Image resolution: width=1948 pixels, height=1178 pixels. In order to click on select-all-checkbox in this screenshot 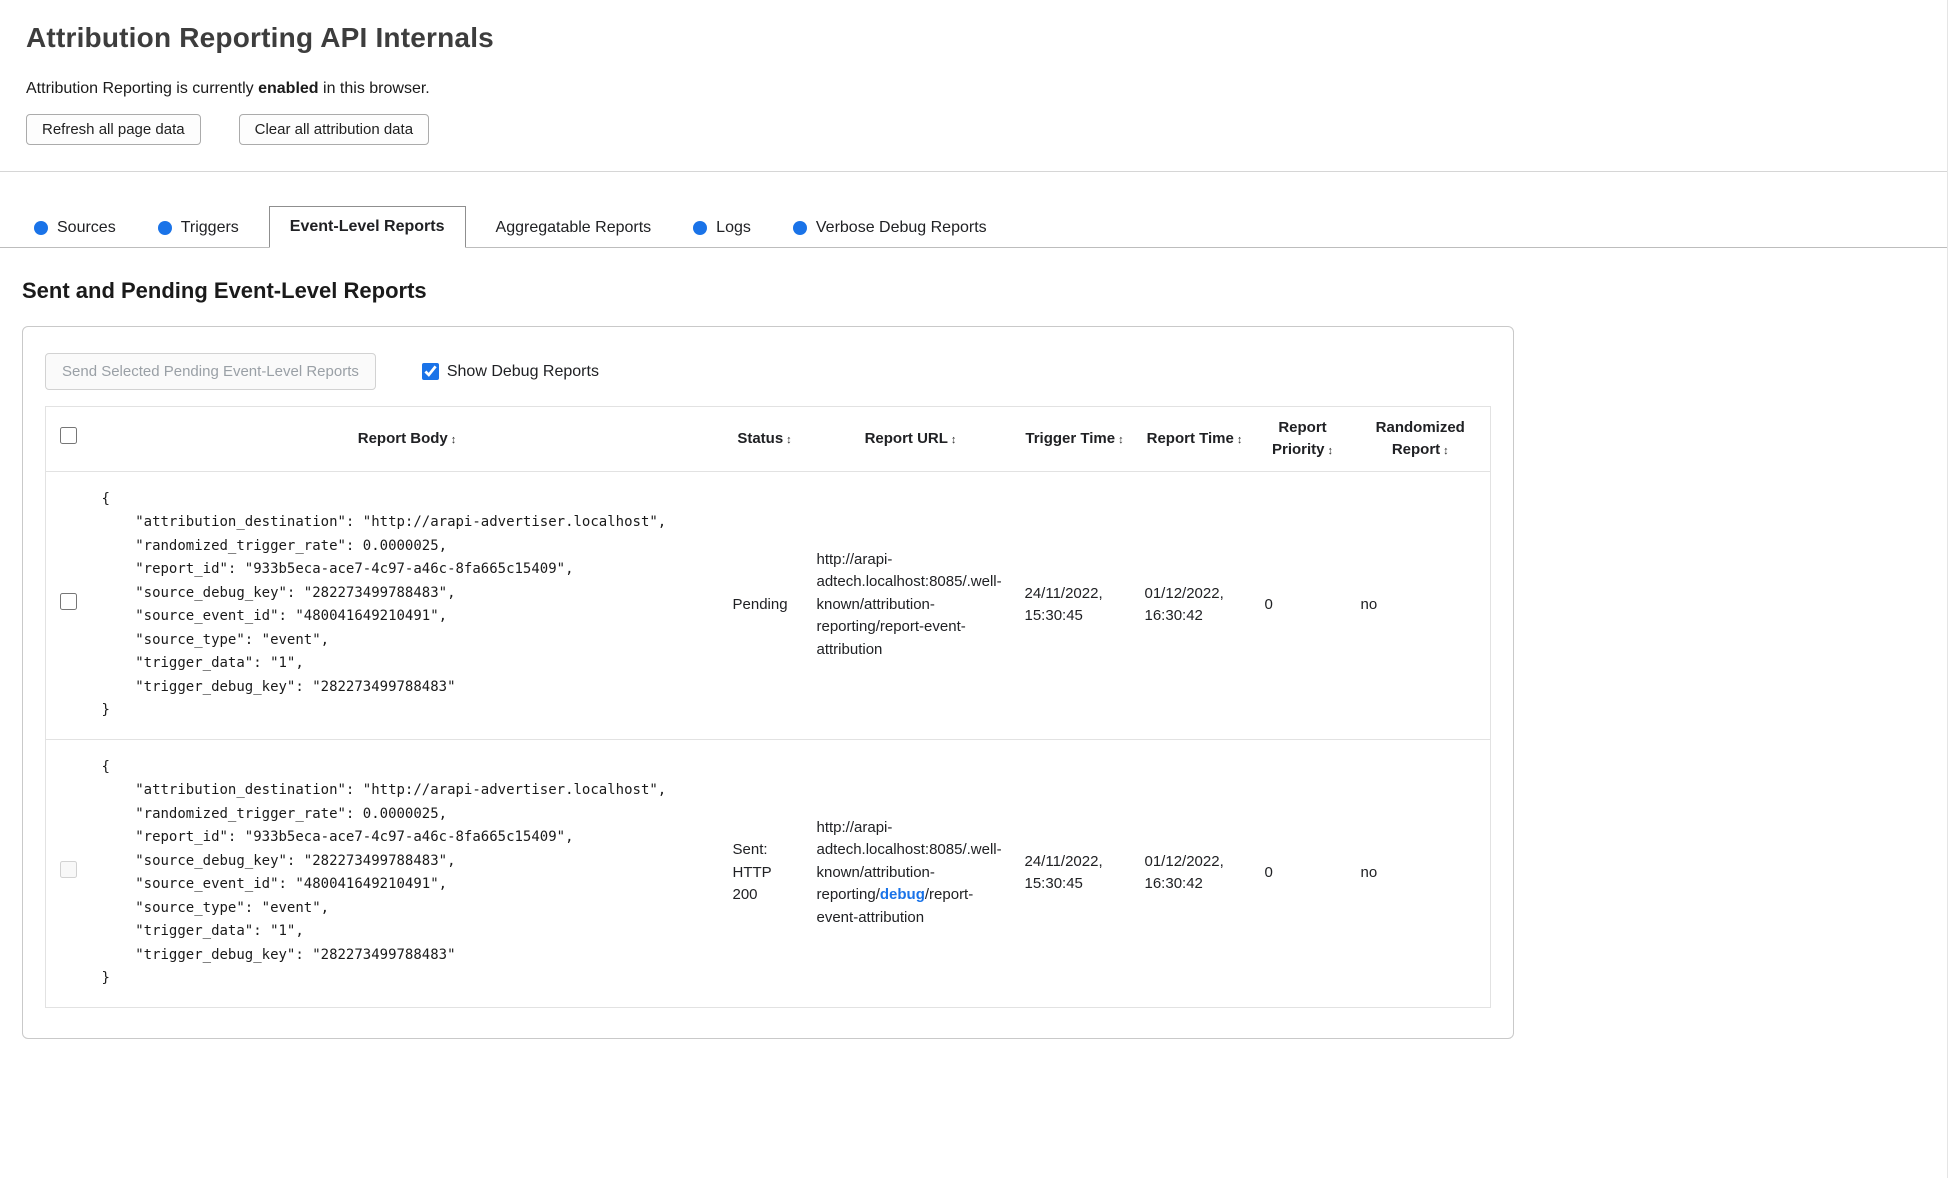, I will do `click(69, 435)`.